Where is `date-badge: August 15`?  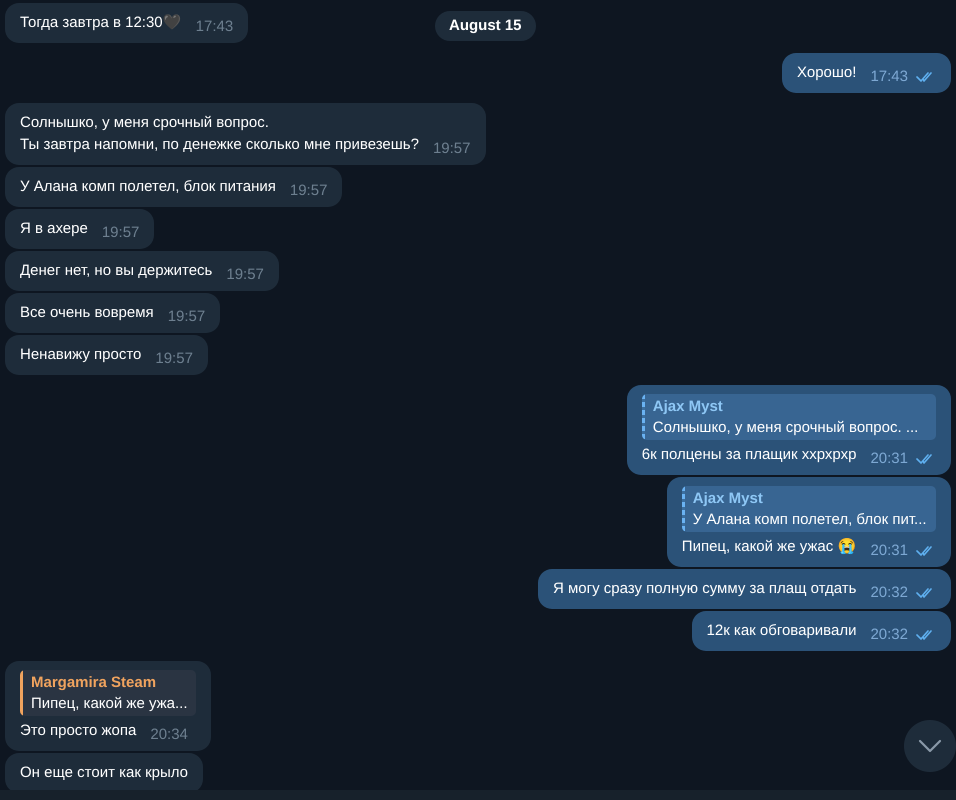 date-badge: August 15 is located at coordinates (485, 26).